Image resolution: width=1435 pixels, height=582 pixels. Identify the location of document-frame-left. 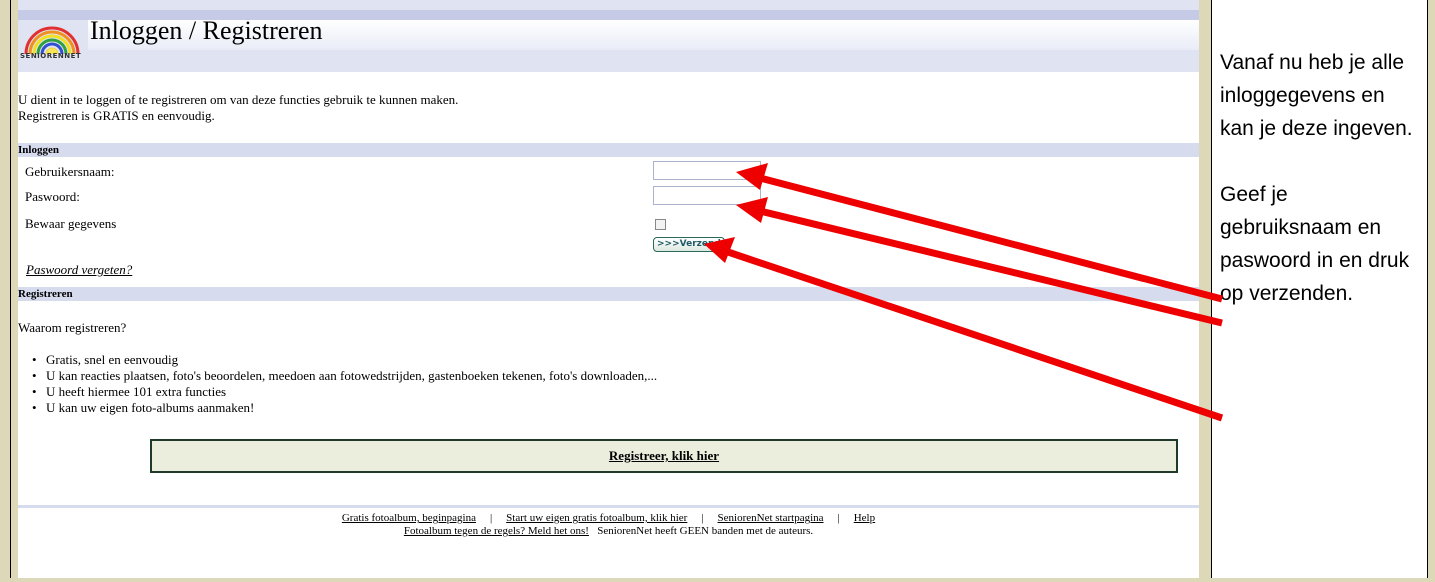
(9, 291).